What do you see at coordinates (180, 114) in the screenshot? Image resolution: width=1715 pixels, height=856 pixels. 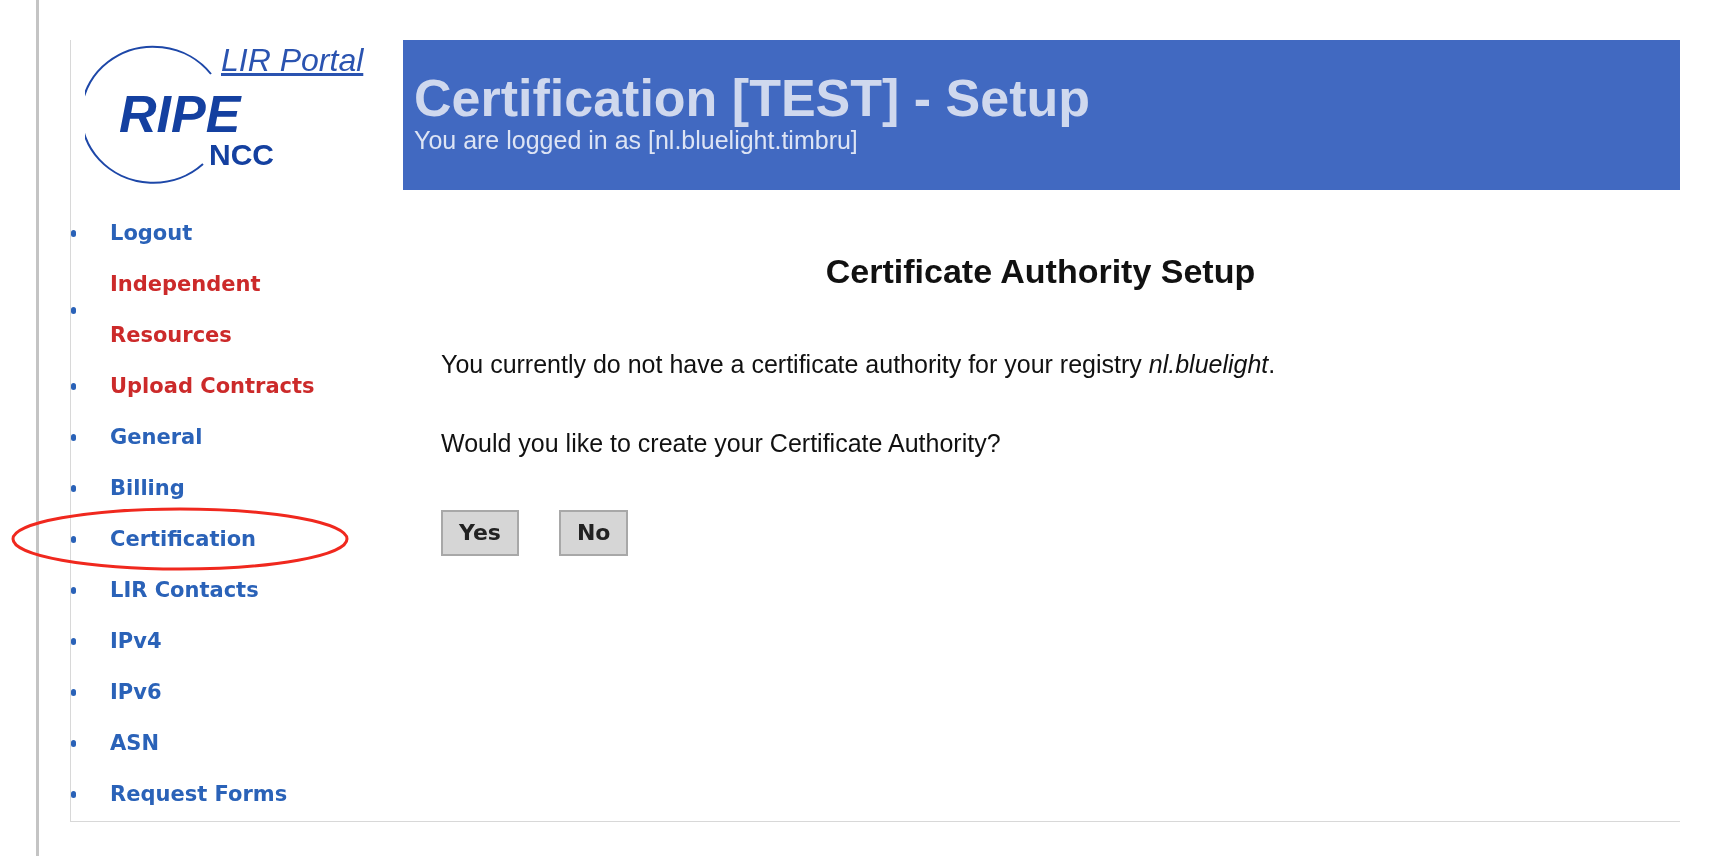 I see `logo-wordmark: RIPE` at bounding box center [180, 114].